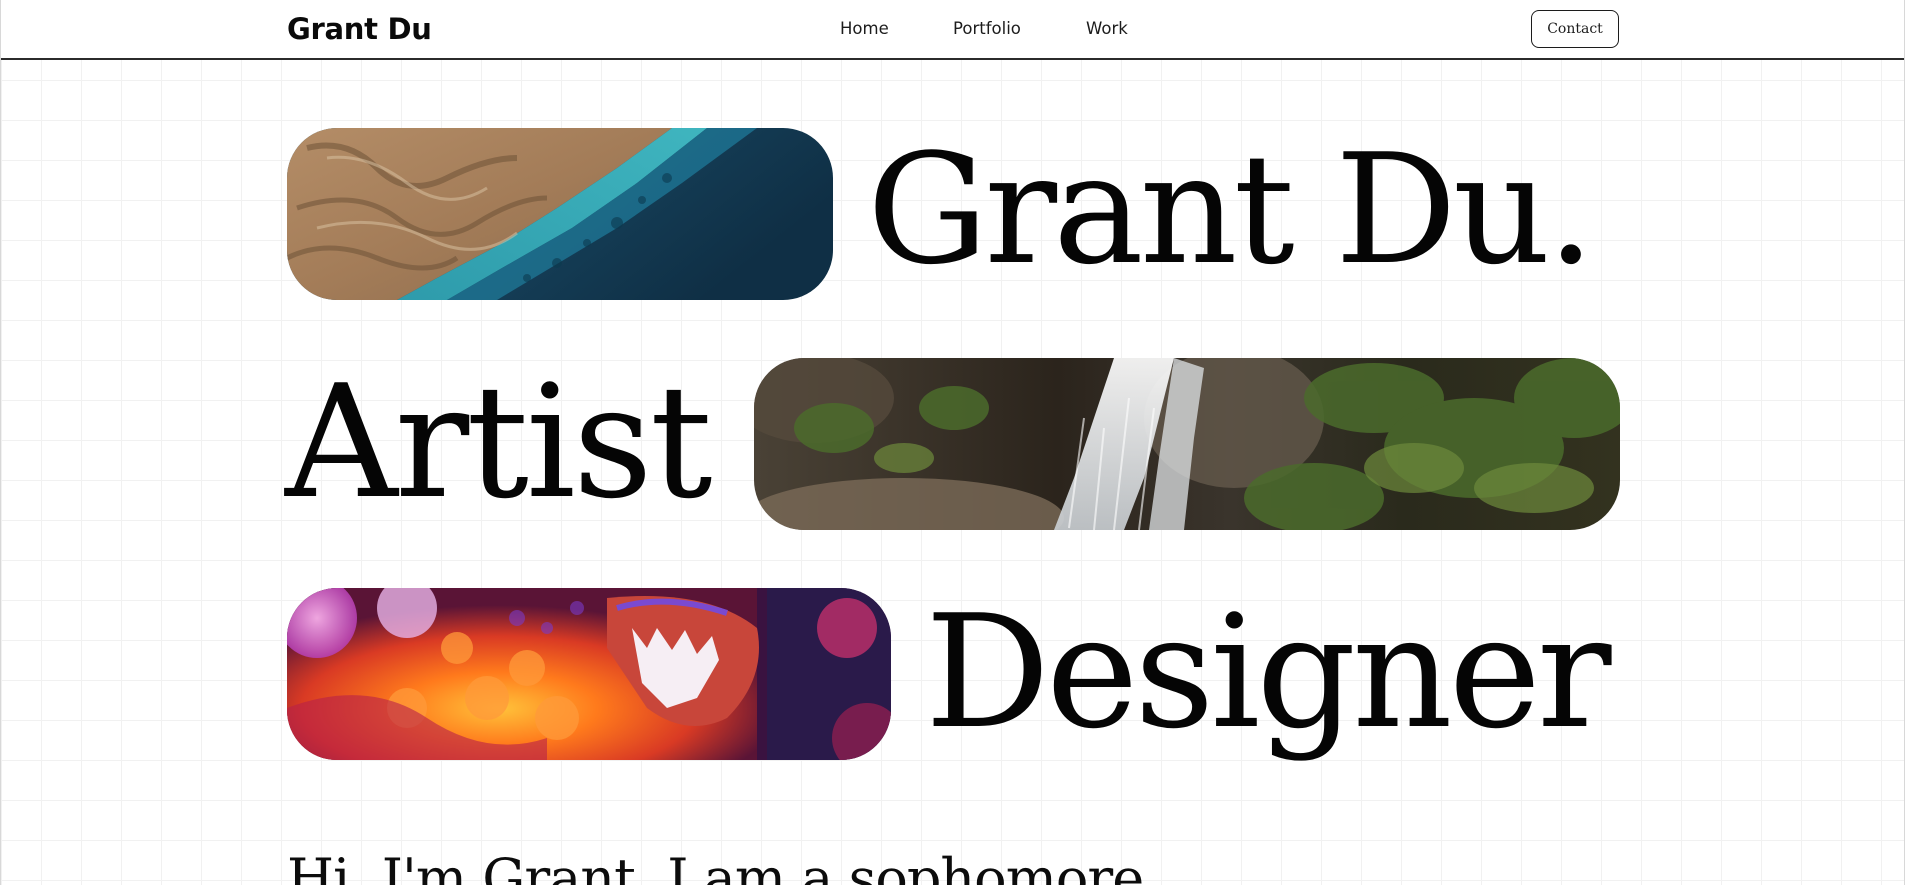 Image resolution: width=1905 pixels, height=885 pixels. I want to click on intro-heading: Hi, I'm Grant. I am a sophomore, so click(715, 866).